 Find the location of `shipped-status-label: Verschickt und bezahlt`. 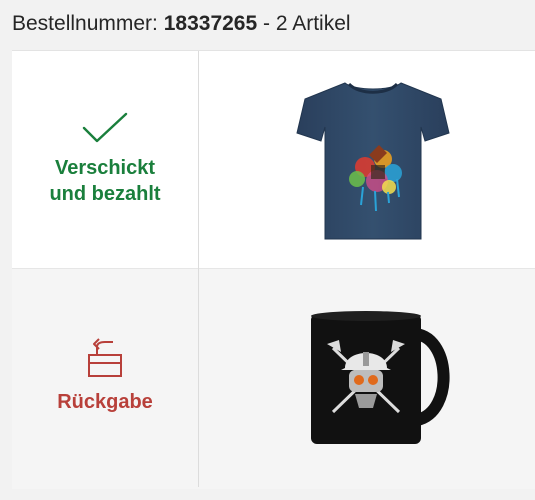

shipped-status-label: Verschickt und bezahlt is located at coordinates (105, 181).